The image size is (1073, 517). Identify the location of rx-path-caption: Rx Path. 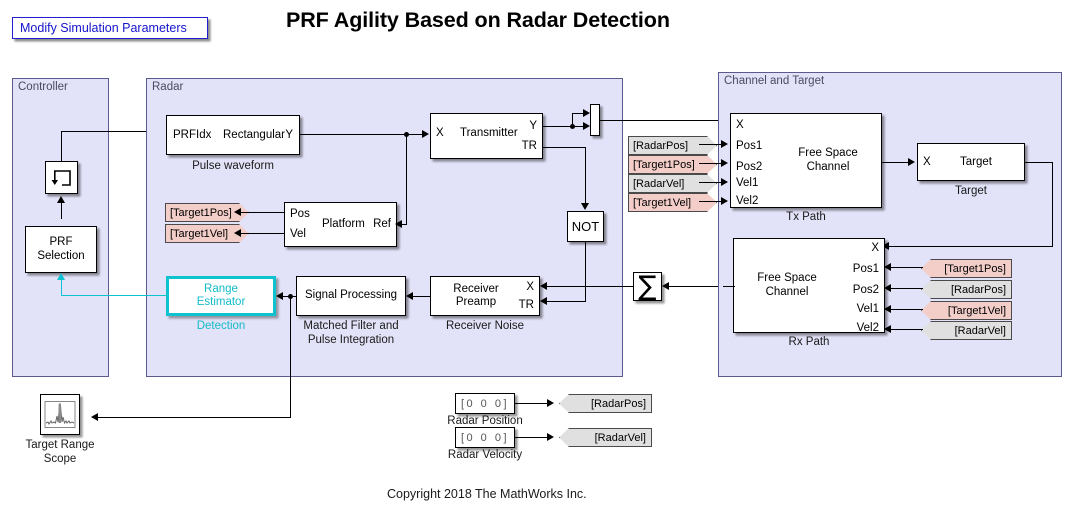
(809, 342).